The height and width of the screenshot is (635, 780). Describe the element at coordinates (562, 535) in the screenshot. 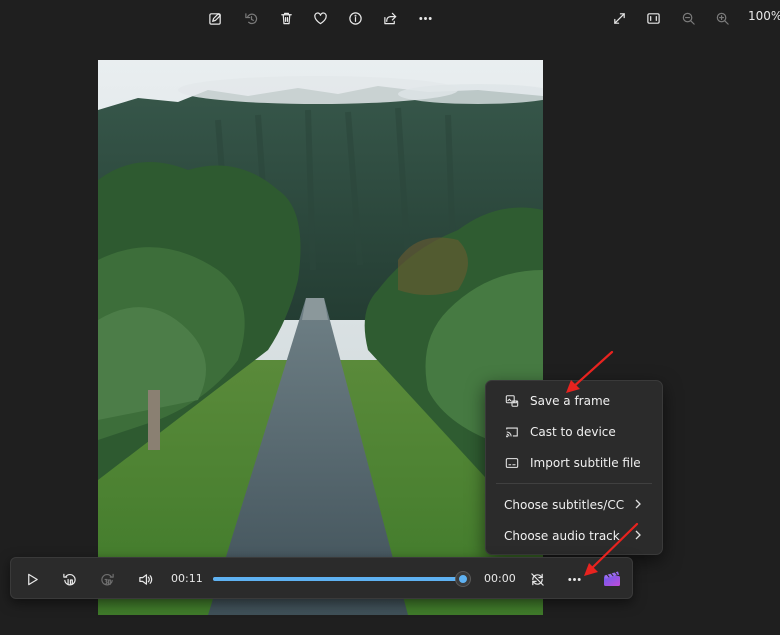

I see `menu-item-label: Choose audio track` at that location.